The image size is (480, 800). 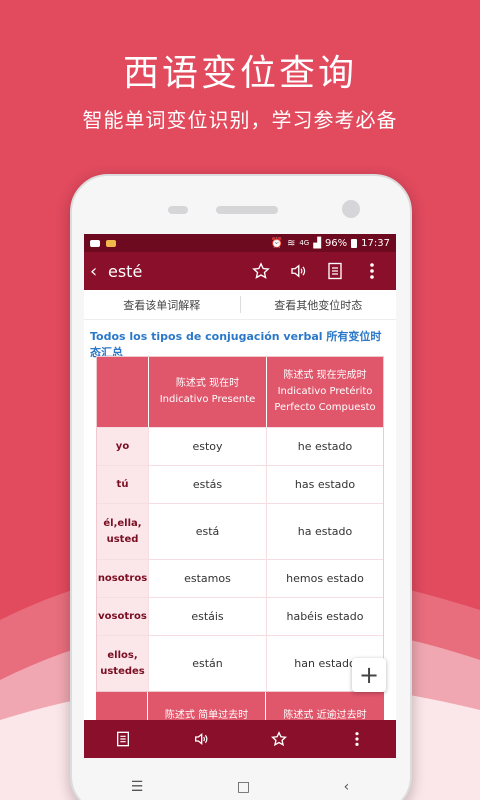 What do you see at coordinates (122, 392) in the screenshot?
I see `header-empty-cell` at bounding box center [122, 392].